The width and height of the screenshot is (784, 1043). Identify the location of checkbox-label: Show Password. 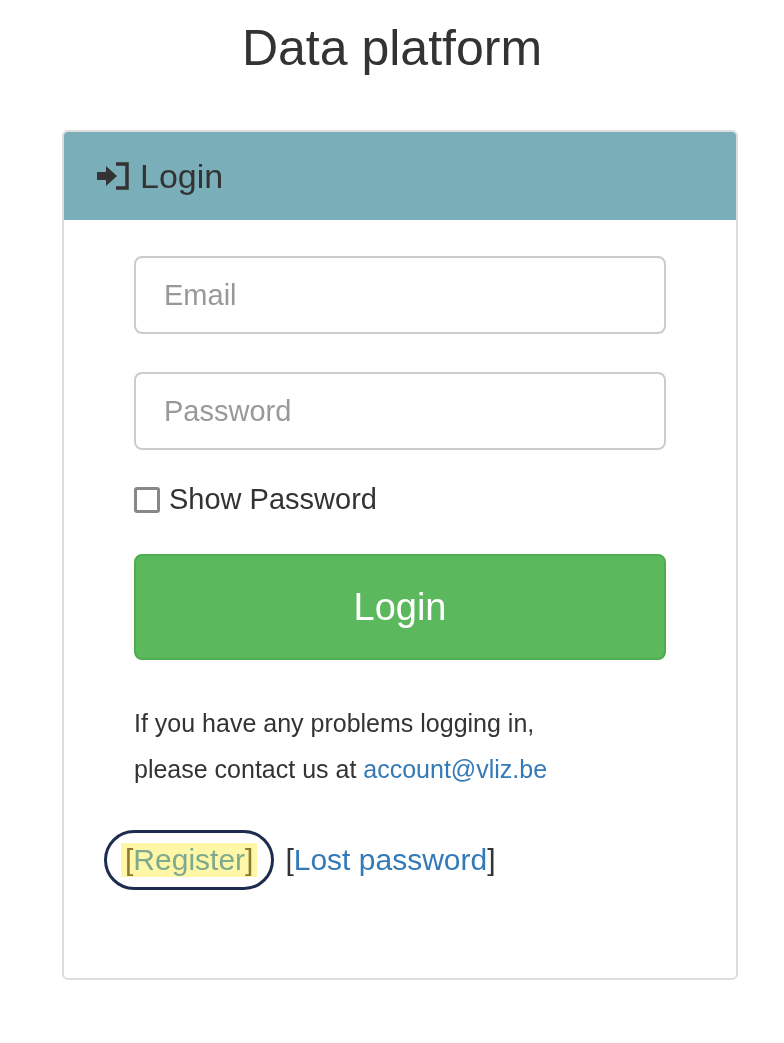
(273, 499).